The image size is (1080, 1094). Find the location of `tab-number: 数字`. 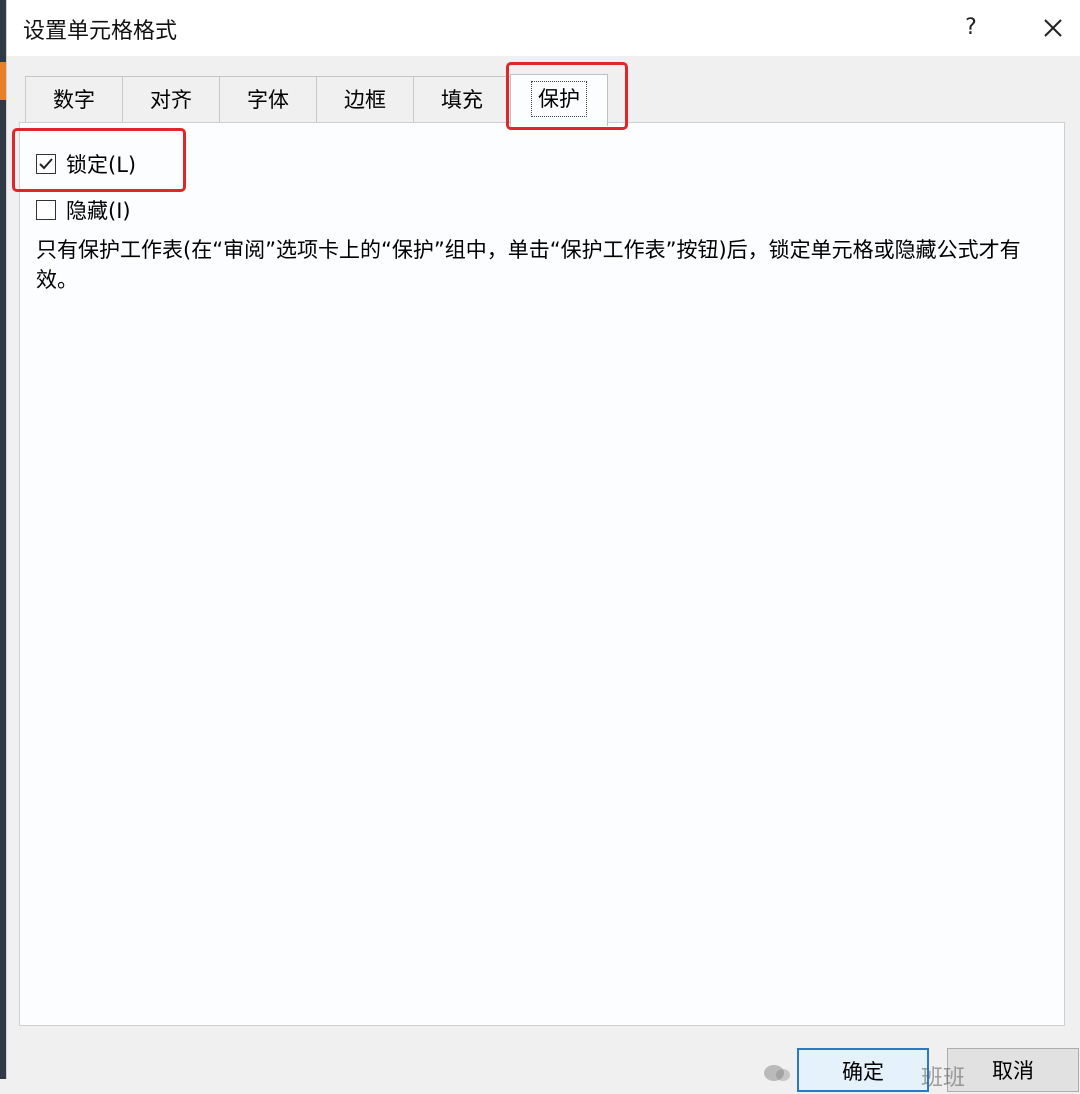

tab-number: 数字 is located at coordinates (74, 99).